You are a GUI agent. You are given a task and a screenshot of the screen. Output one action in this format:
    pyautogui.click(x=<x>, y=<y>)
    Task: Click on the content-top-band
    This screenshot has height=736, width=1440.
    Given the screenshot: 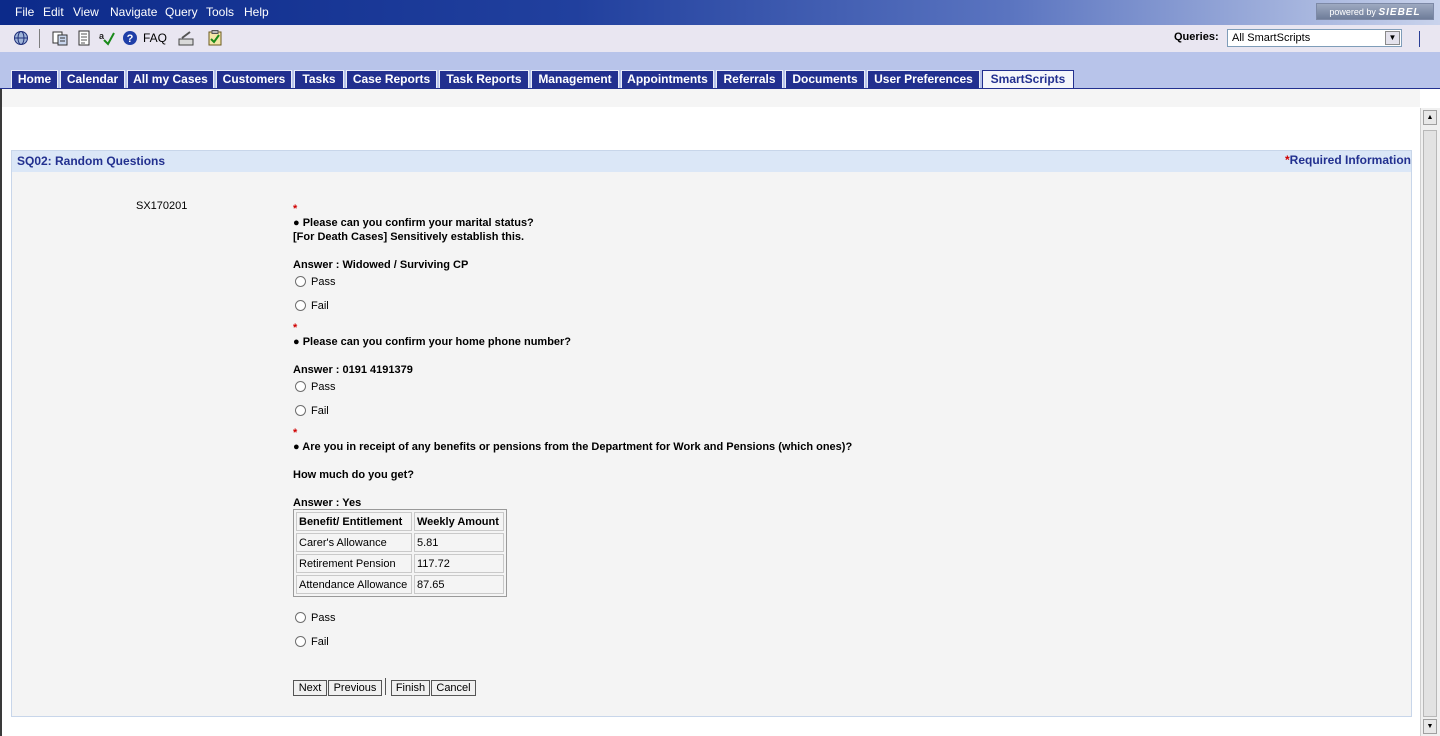 What is the action you would take?
    pyautogui.click(x=711, y=98)
    